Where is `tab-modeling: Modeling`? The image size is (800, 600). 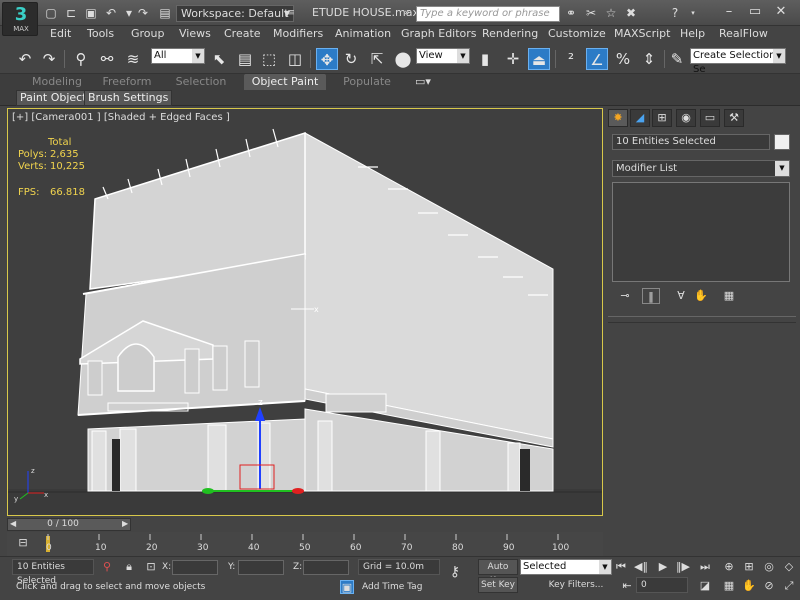 tab-modeling: Modeling is located at coordinates (57, 82).